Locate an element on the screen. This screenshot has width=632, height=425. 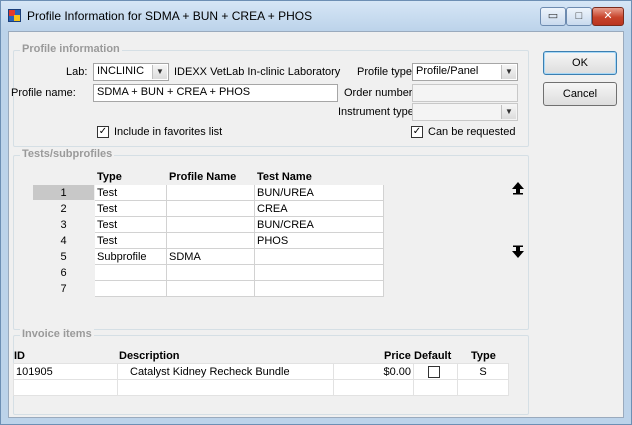
lab-select-value: INCLINIC is located at coordinates (121, 71).